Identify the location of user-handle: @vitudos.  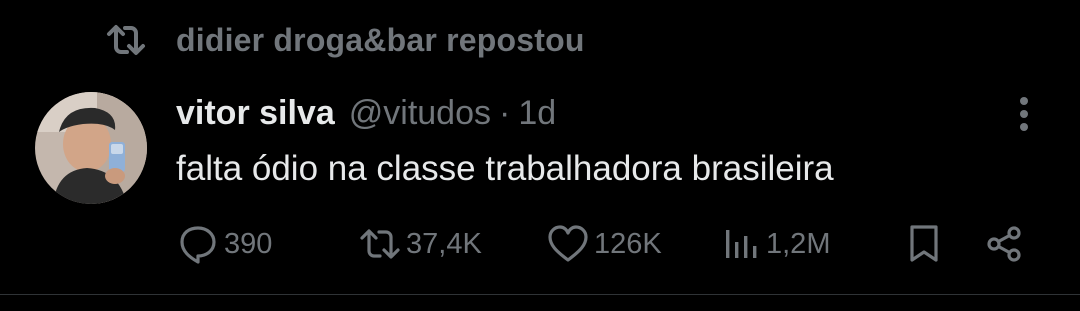
(420, 113).